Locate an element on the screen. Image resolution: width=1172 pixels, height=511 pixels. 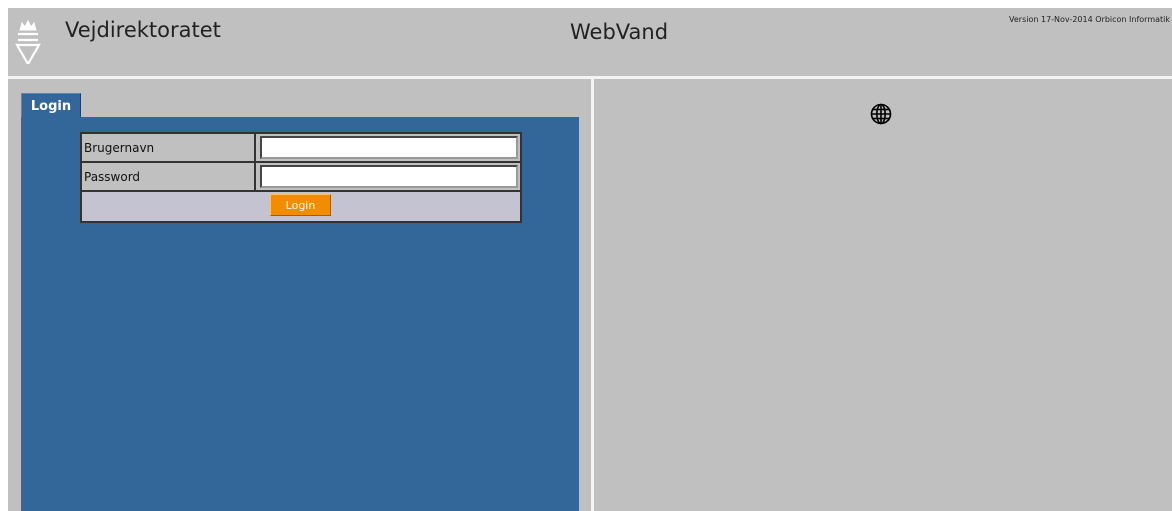
submit-row: Login is located at coordinates (301, 206).